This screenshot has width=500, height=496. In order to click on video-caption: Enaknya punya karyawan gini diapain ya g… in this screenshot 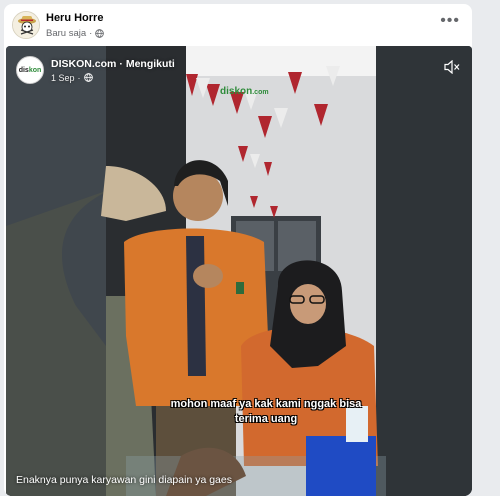, I will do `click(124, 480)`.